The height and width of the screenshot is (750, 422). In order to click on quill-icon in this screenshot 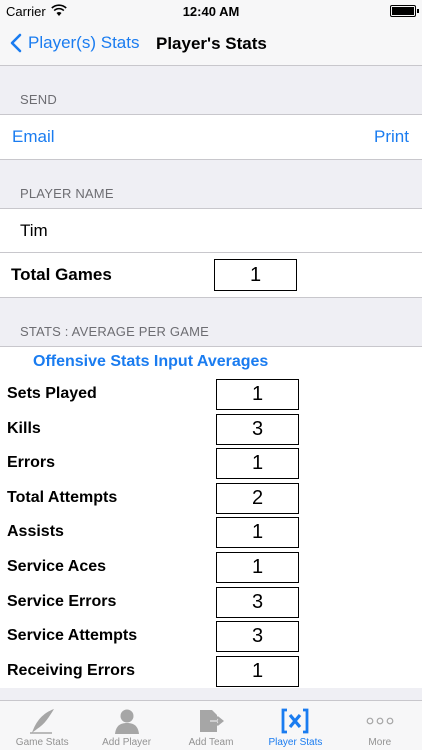, I will do `click(42, 721)`.